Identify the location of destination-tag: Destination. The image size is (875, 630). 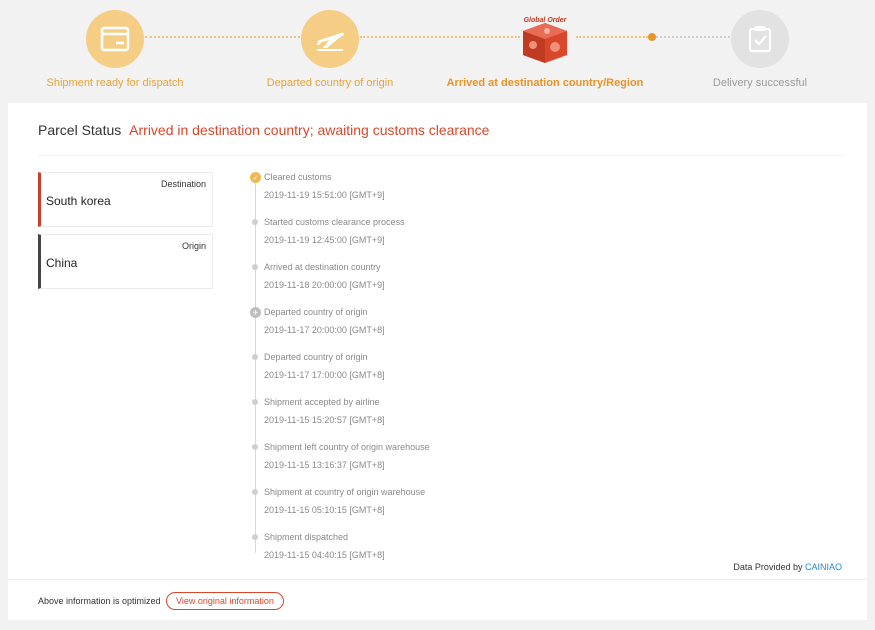
(183, 184).